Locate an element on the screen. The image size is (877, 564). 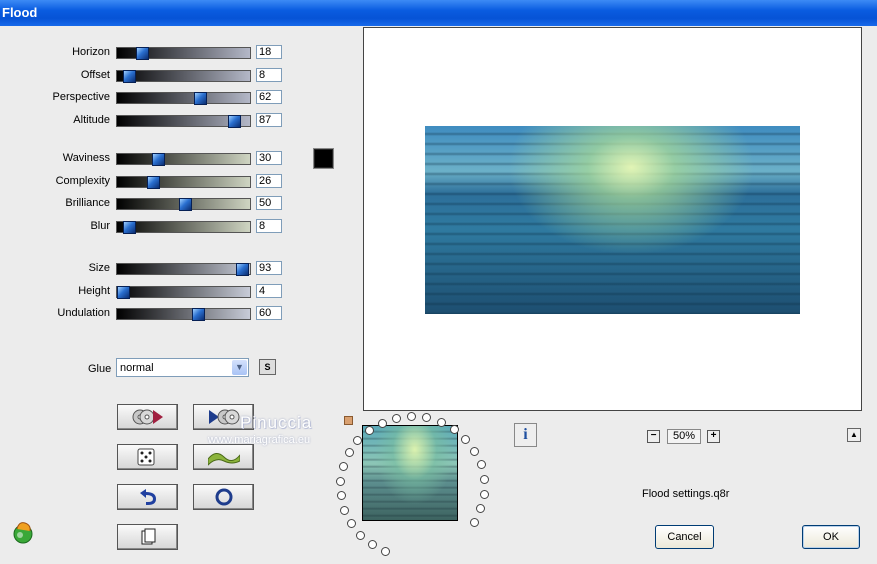
waviness-value-field: 30 is located at coordinates (269, 158).